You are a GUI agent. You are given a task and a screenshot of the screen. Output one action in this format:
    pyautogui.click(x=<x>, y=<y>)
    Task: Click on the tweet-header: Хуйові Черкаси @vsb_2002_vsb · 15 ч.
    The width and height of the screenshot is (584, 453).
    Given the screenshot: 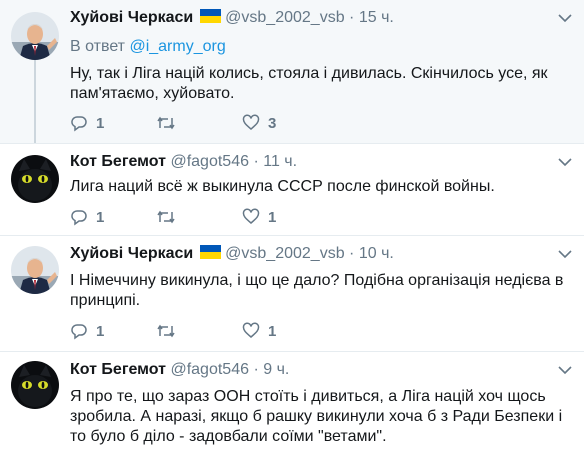 What is the action you would take?
    pyautogui.click(x=307, y=18)
    